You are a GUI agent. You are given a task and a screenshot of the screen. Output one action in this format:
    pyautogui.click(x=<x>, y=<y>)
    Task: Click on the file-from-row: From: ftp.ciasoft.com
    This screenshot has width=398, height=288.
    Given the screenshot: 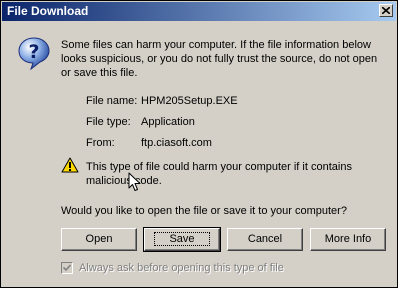 What is the action you would take?
    pyautogui.click(x=149, y=143)
    